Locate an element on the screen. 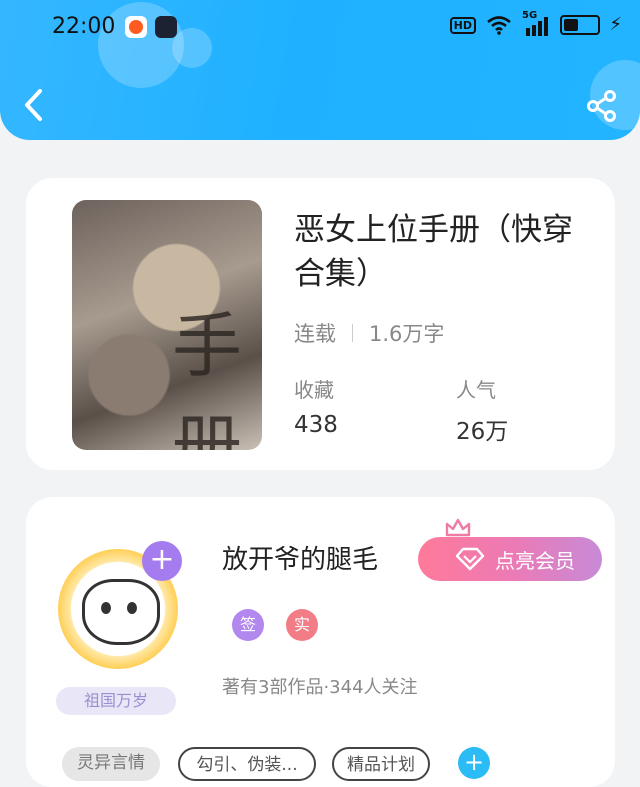 The image size is (640, 787). book-status-row: 连载 1.6万字 is located at coordinates (369, 333).